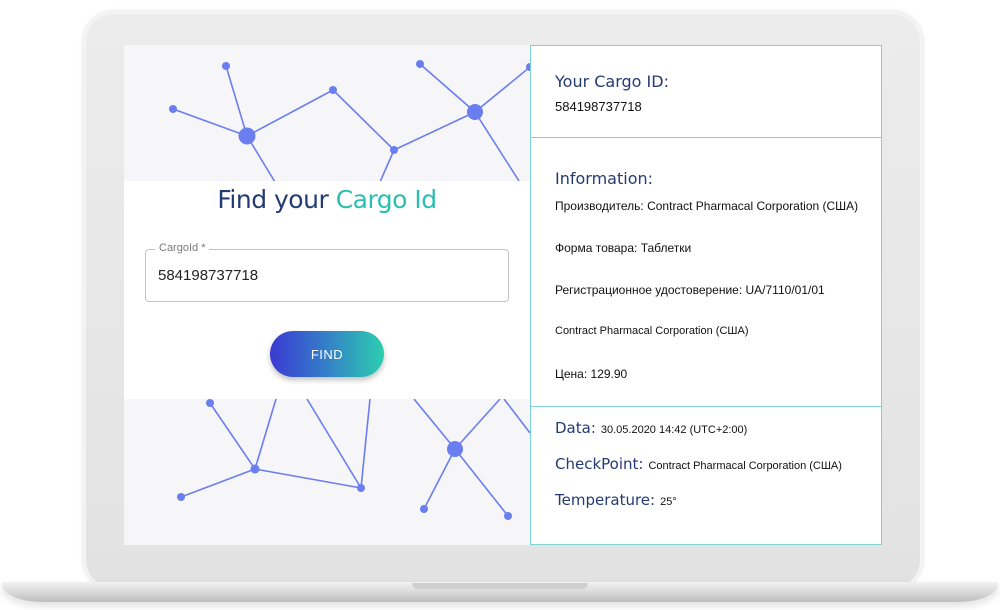  Describe the element at coordinates (500, 586) in the screenshot. I see `laptop-notch` at that location.